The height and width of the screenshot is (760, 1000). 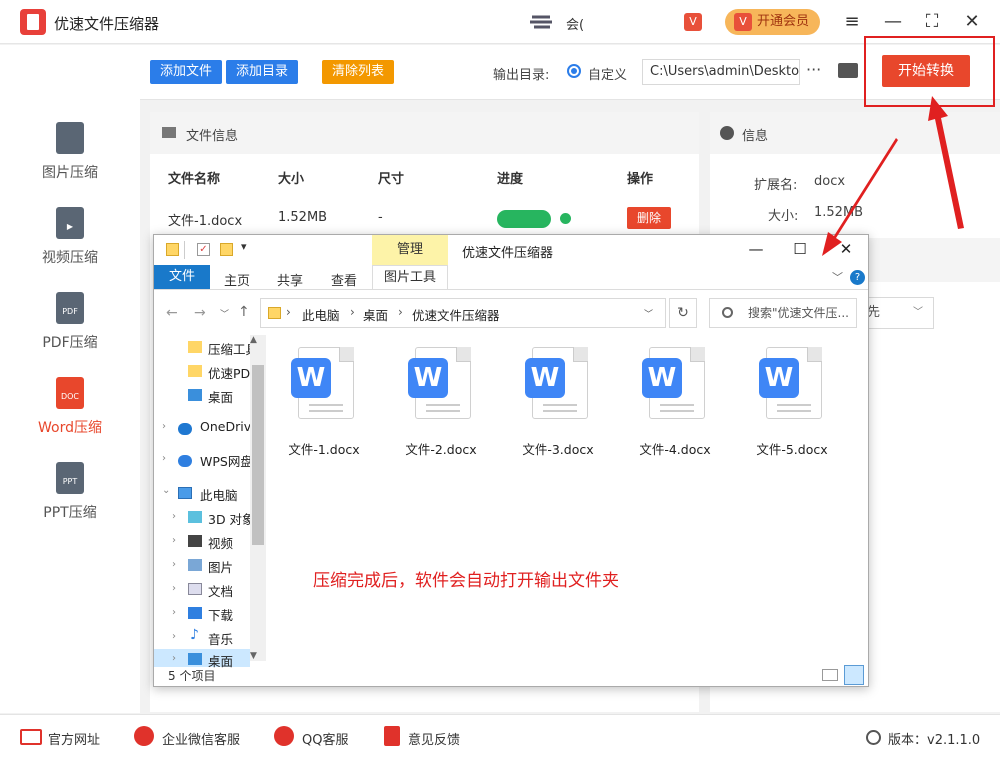 I want to click on tree-item: 文档, so click(x=220, y=590).